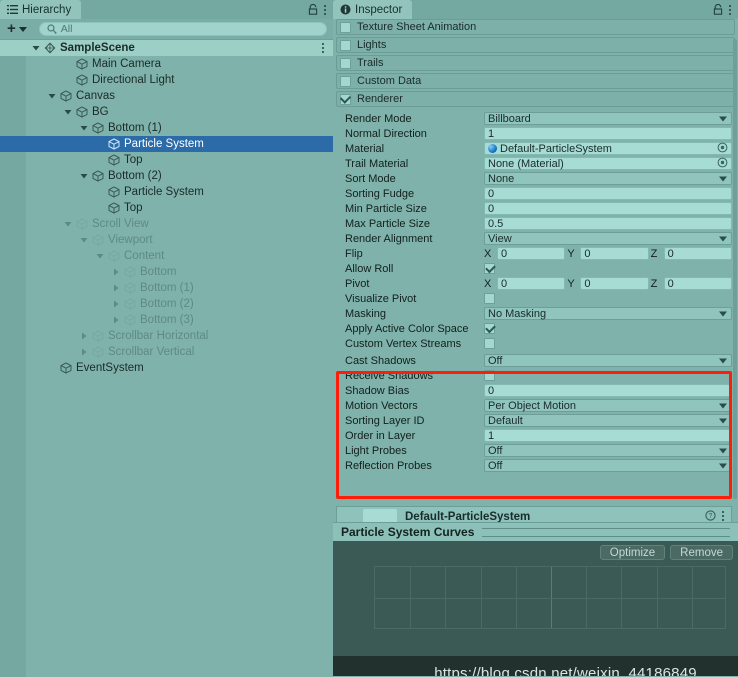 The height and width of the screenshot is (677, 738). What do you see at coordinates (166, 96) in the screenshot?
I see `hierarchy-item-canvas: Canvas` at bounding box center [166, 96].